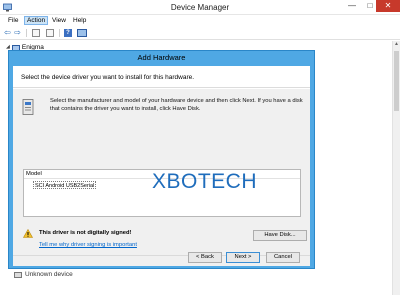 Image resolution: width=400 pixels, height=295 pixels. What do you see at coordinates (65, 185) in the screenshot?
I see `model-list-item: SCI Android USB2Serial` at bounding box center [65, 185].